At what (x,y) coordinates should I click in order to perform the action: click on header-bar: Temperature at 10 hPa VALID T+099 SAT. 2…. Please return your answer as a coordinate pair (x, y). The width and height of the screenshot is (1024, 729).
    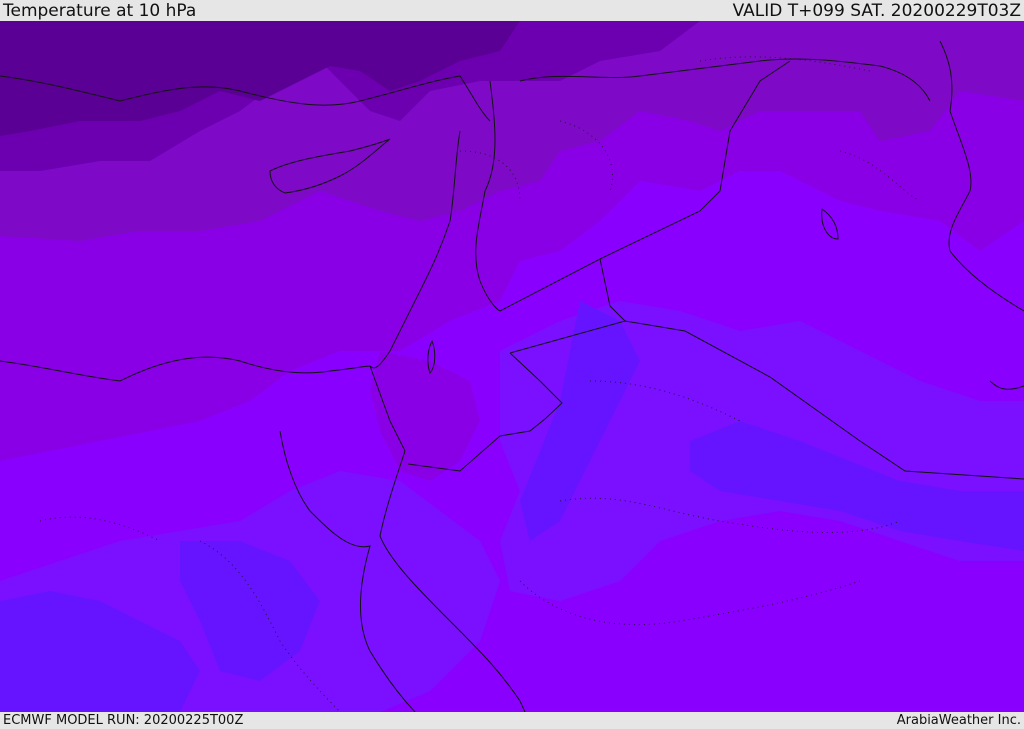
    Looking at the image, I should click on (512, 10).